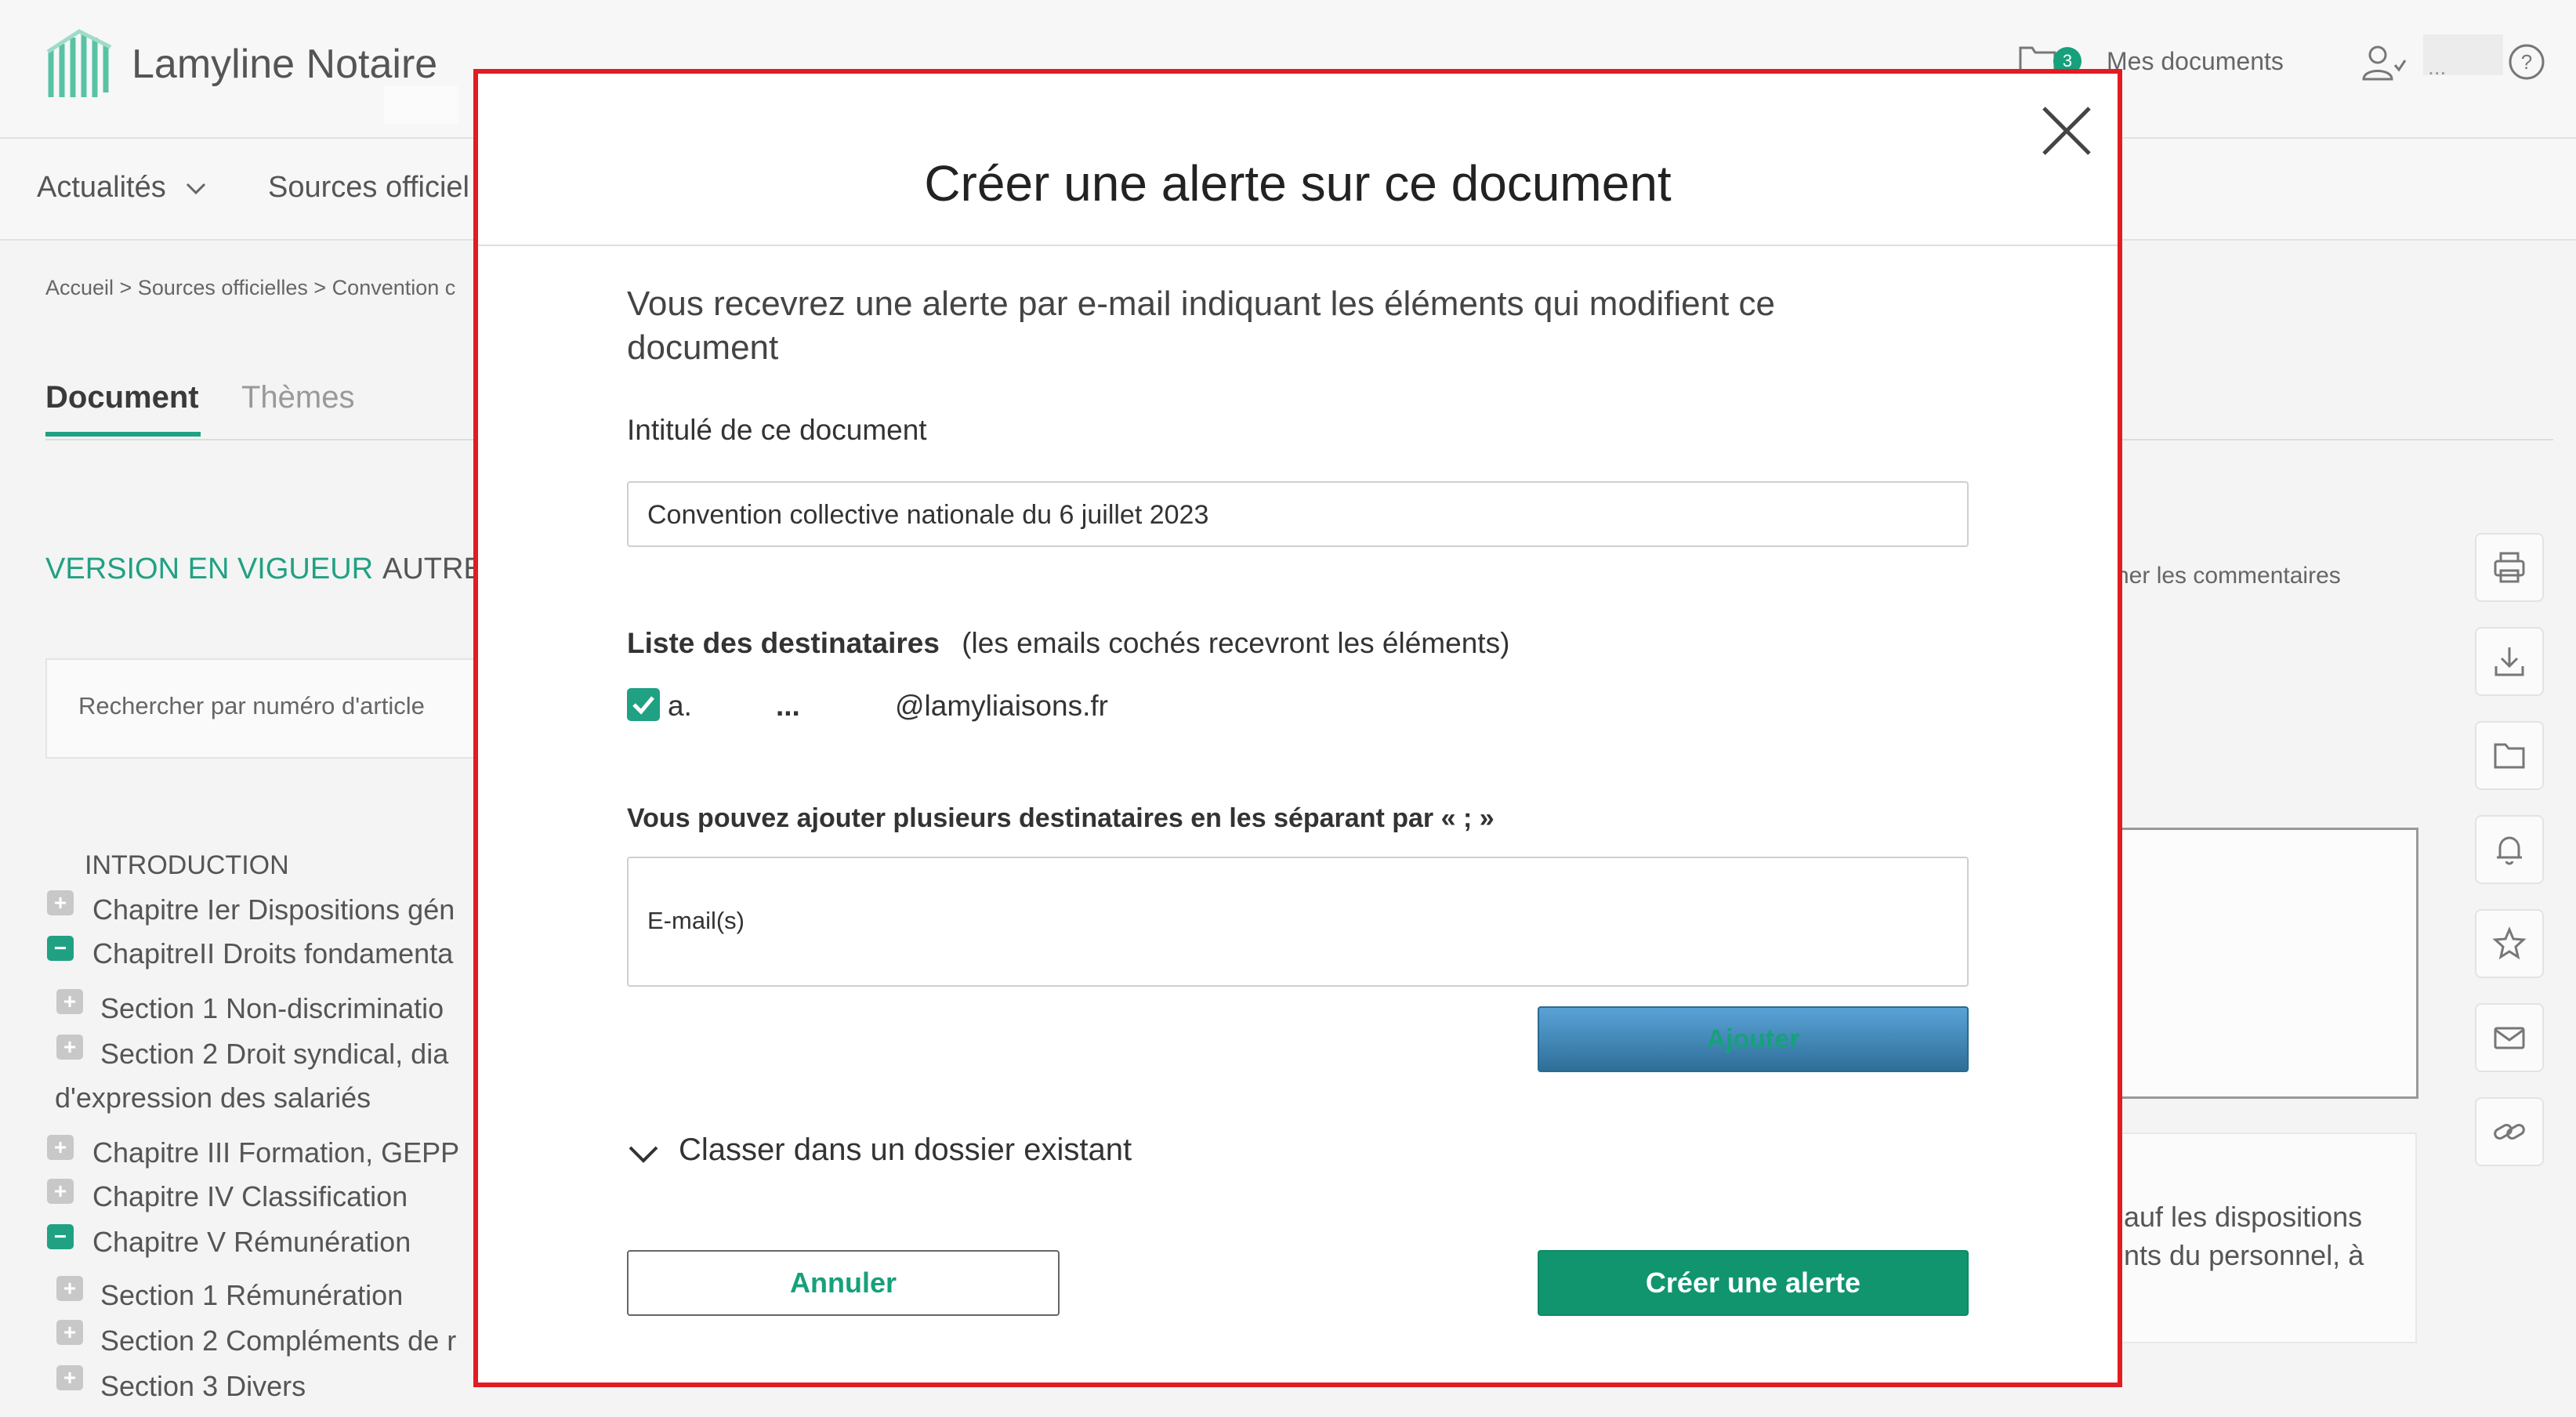 This screenshot has width=2576, height=1417. I want to click on app-name: Lamyline Notaire, so click(284, 64).